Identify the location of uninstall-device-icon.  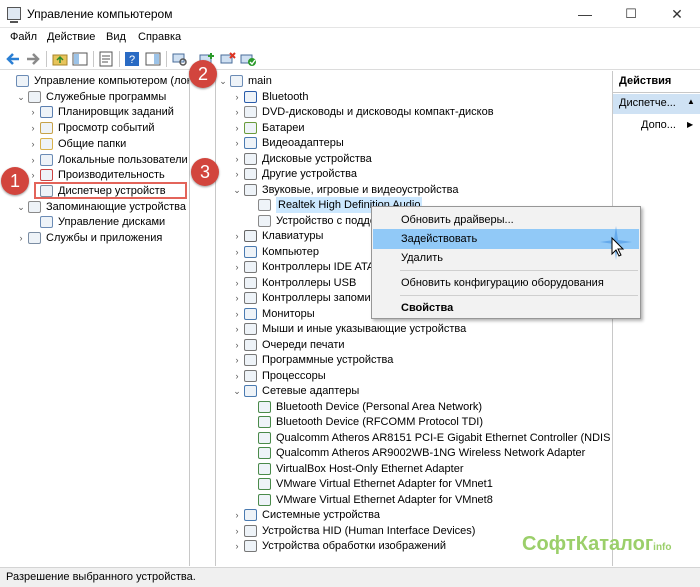
(228, 59).